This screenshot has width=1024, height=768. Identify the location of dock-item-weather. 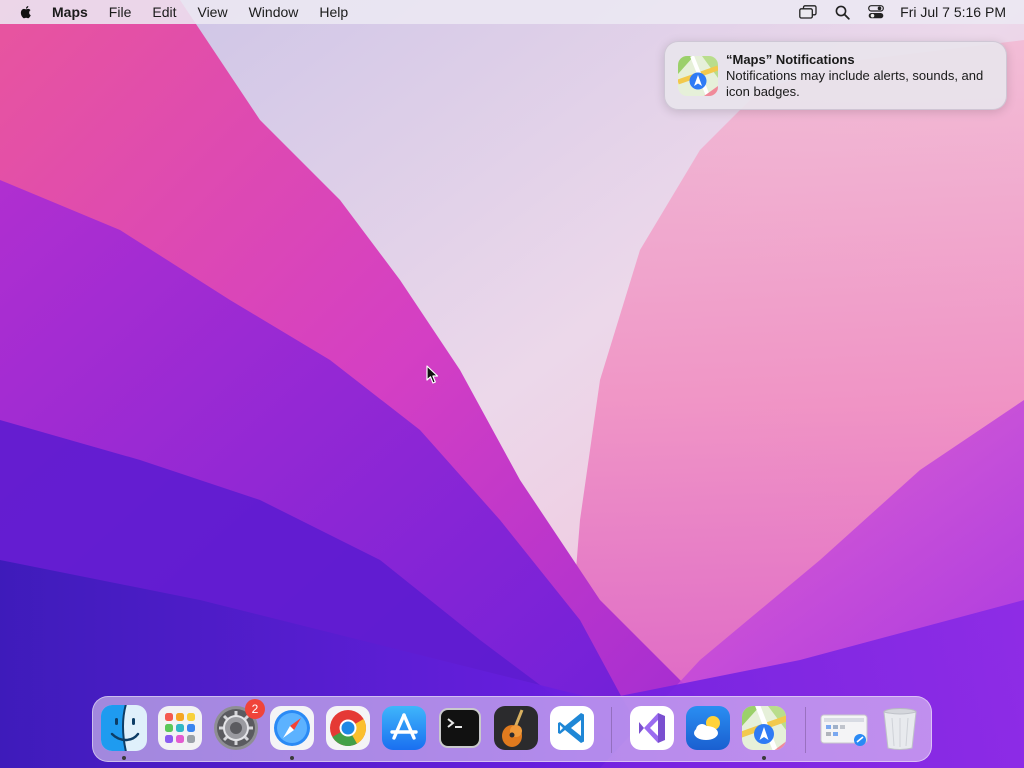
(708, 728).